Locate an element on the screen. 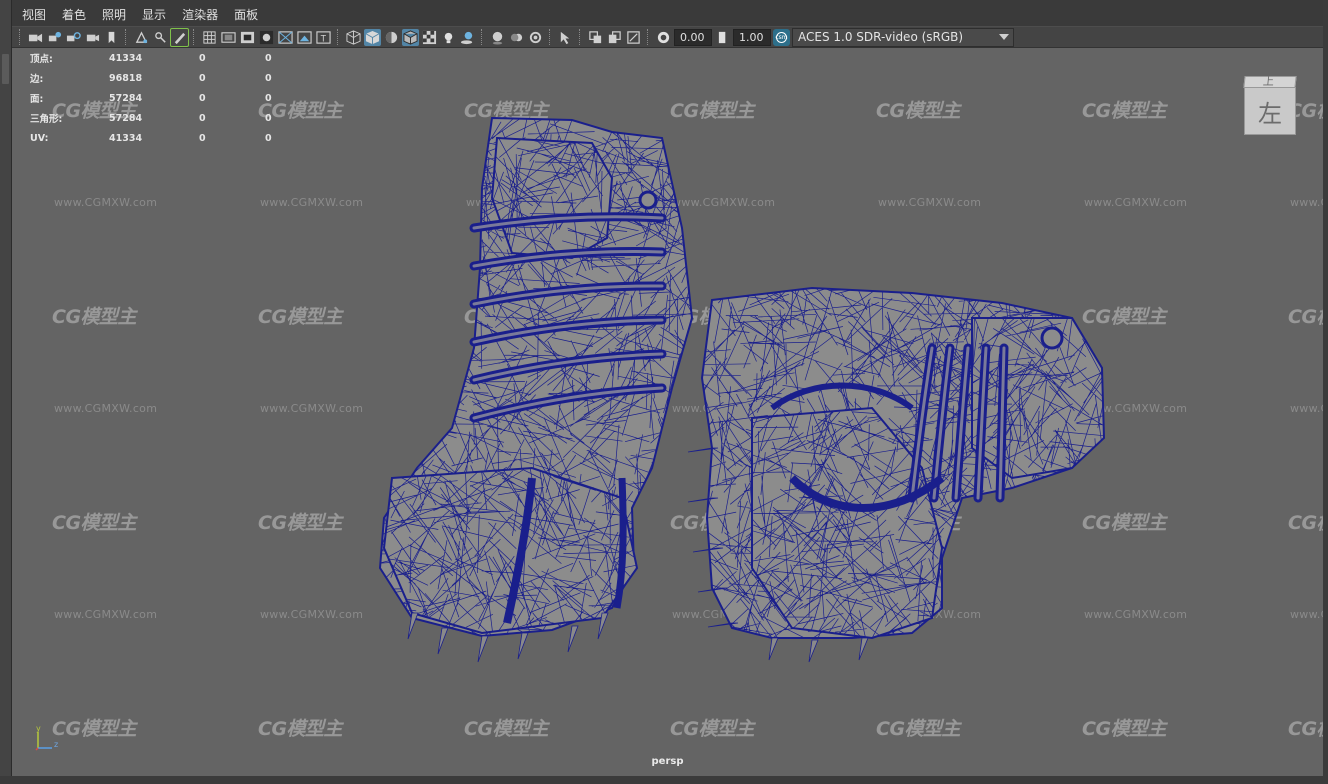 The image size is (1328, 784). left-boot-eyelet is located at coordinates (648, 200).